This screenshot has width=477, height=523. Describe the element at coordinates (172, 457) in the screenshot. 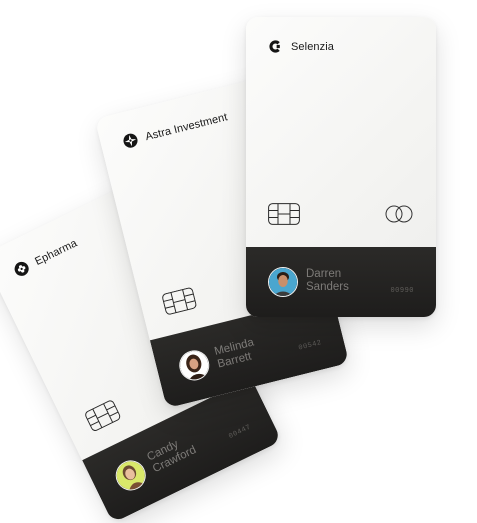

I see `holder-name: Candy Crawford` at that location.